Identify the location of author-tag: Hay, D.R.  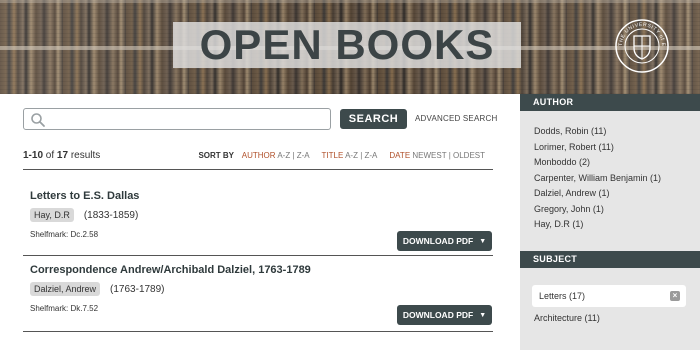
(52, 215).